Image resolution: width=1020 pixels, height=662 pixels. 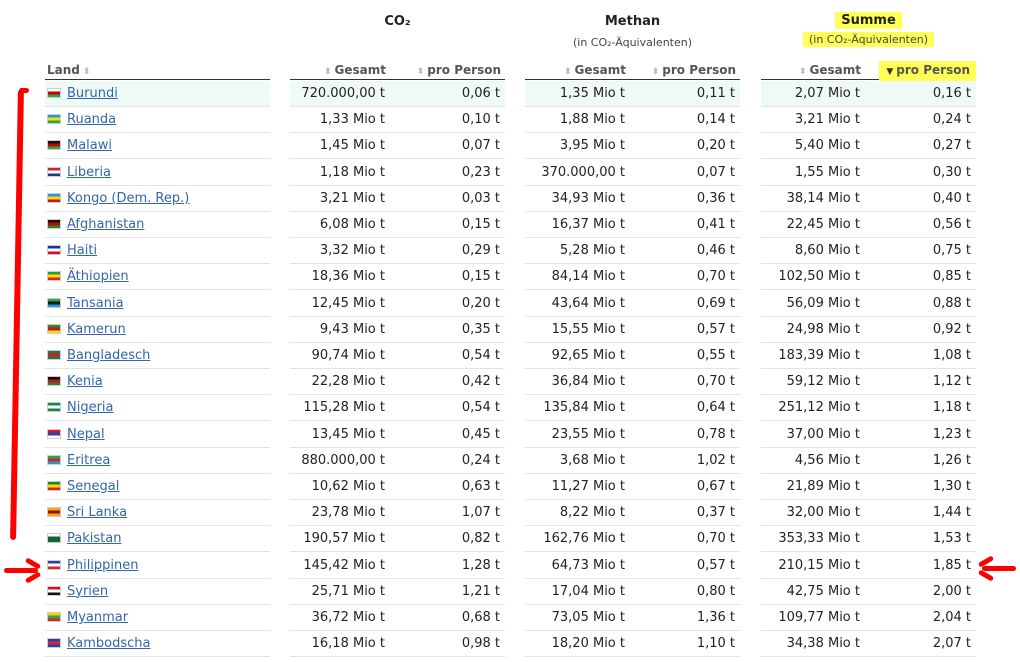 I want to click on country-link: Kamerun, so click(x=96, y=329).